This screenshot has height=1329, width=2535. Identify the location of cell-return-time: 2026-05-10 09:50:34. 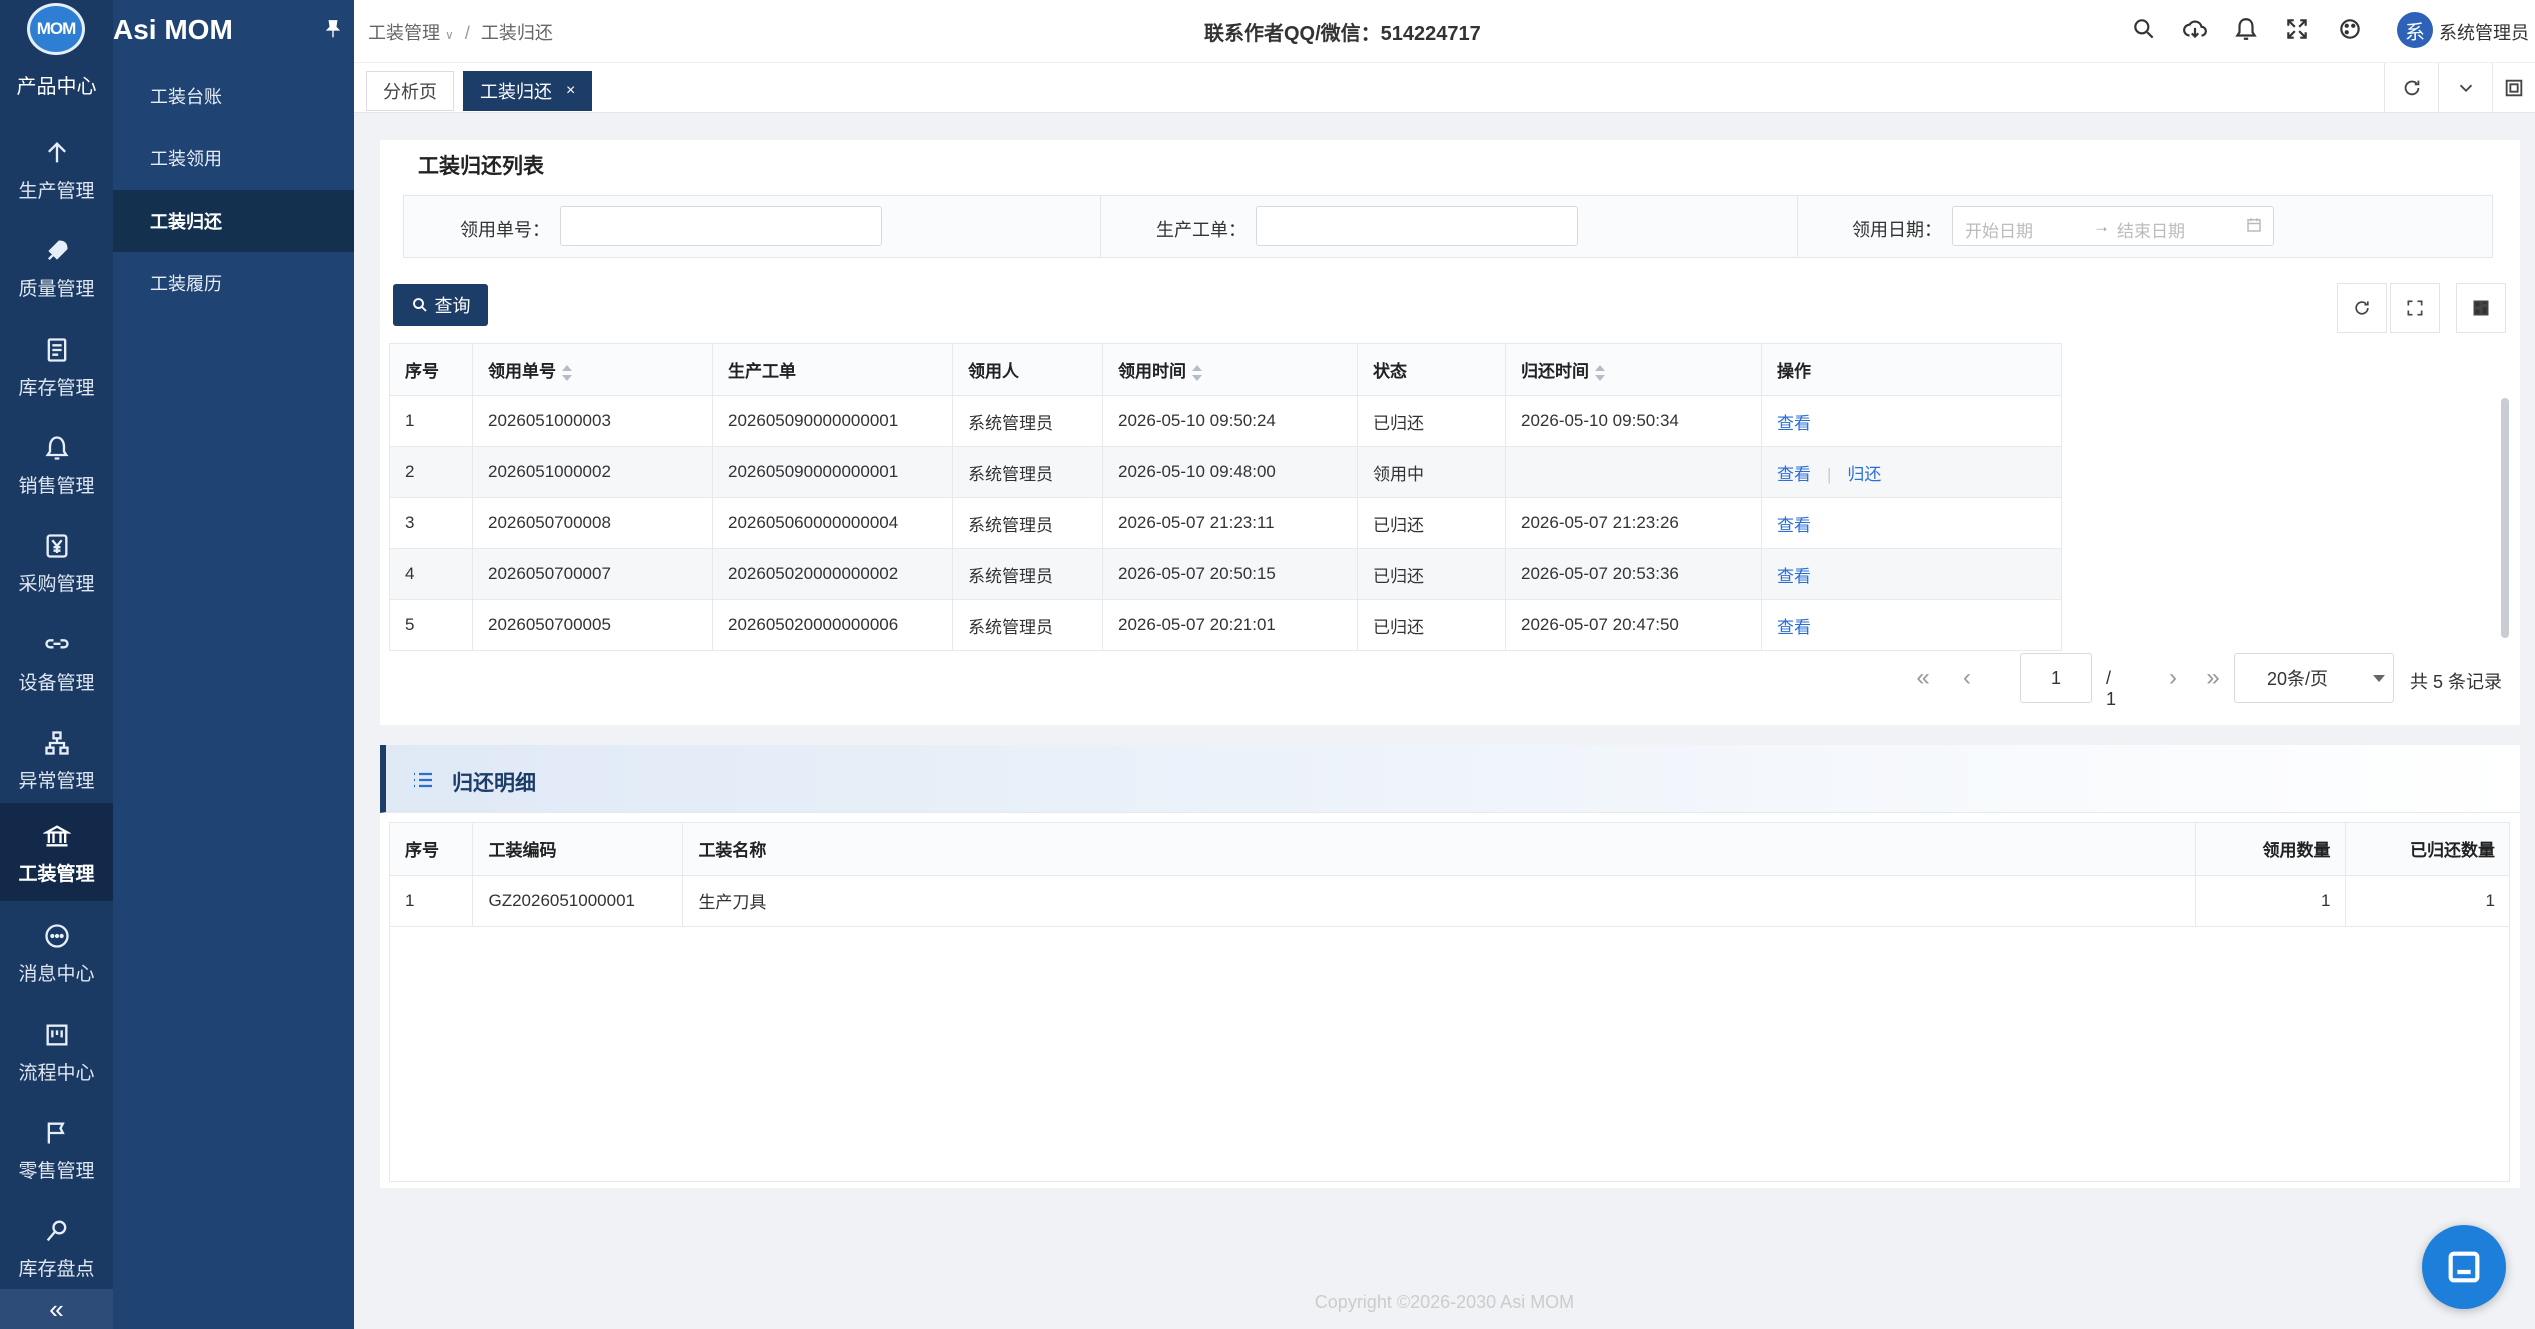
(1633, 421).